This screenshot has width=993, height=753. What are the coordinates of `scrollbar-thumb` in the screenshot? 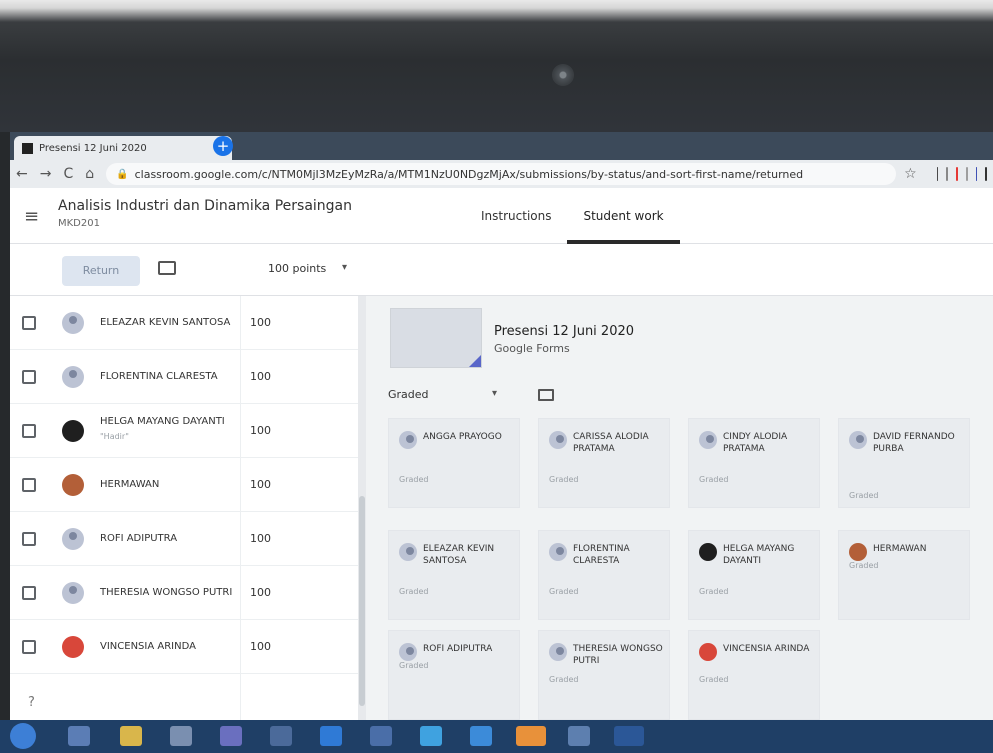 It's located at (362, 601).